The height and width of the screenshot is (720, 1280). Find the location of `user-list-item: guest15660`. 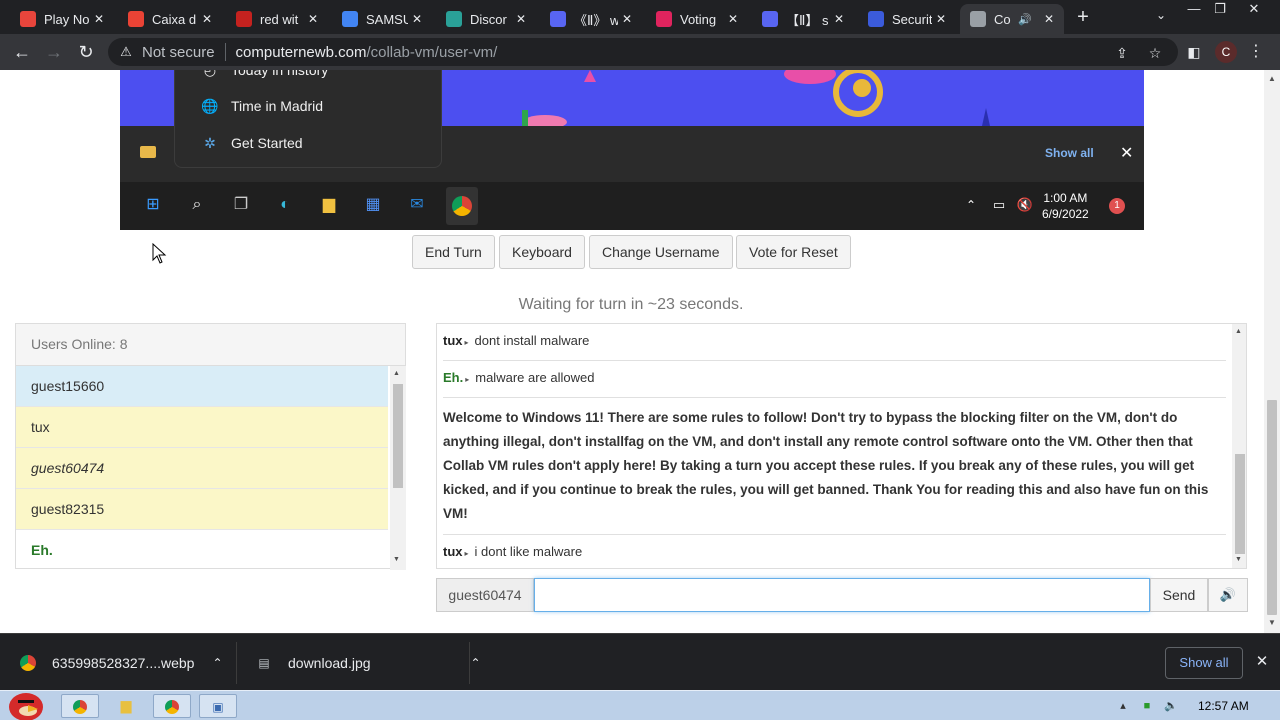

user-list-item: guest15660 is located at coordinates (202, 386).